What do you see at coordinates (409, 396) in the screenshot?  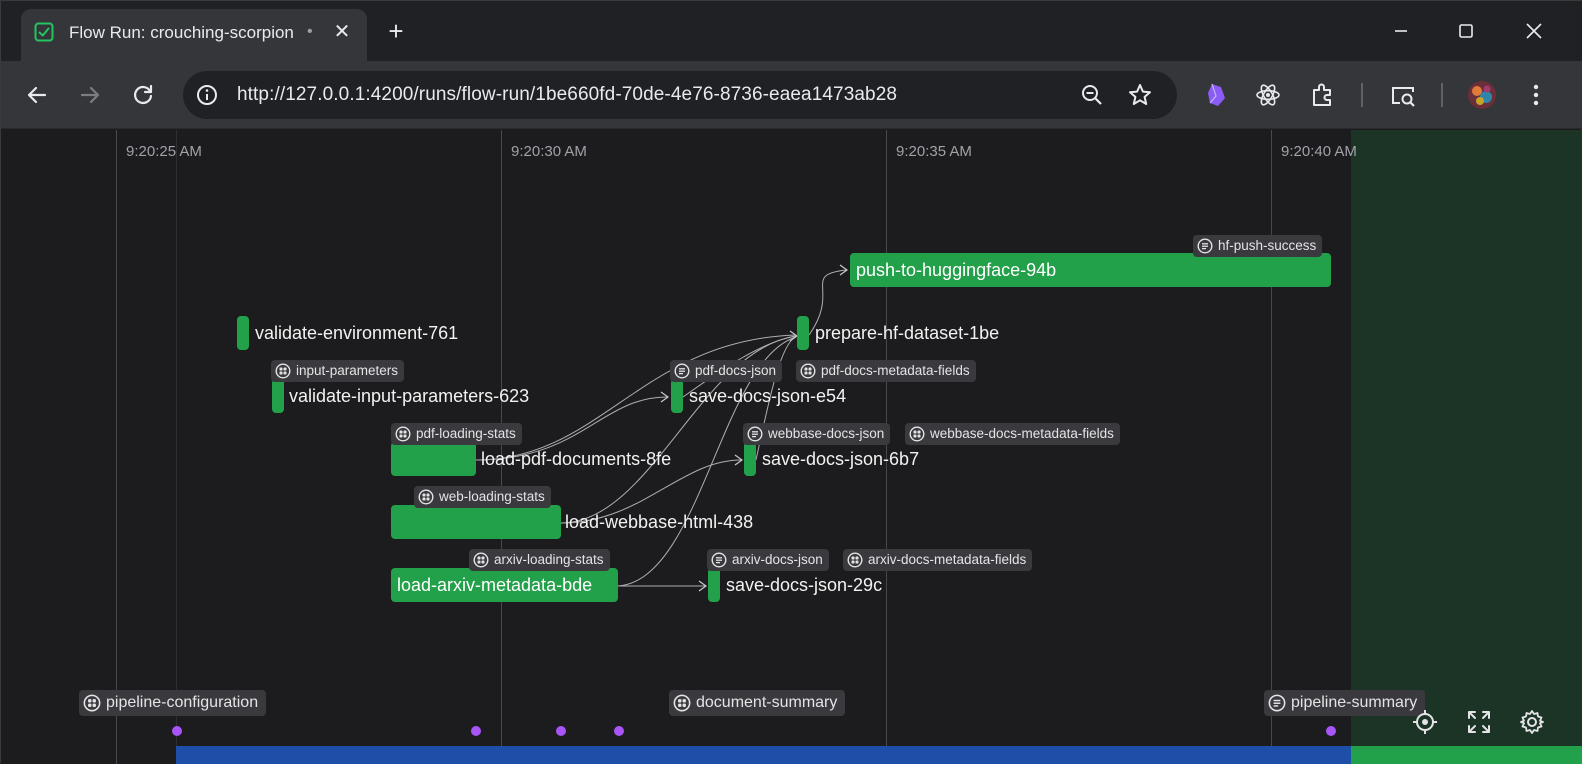 I see `task-run-label: validate-input-parameters-623` at bounding box center [409, 396].